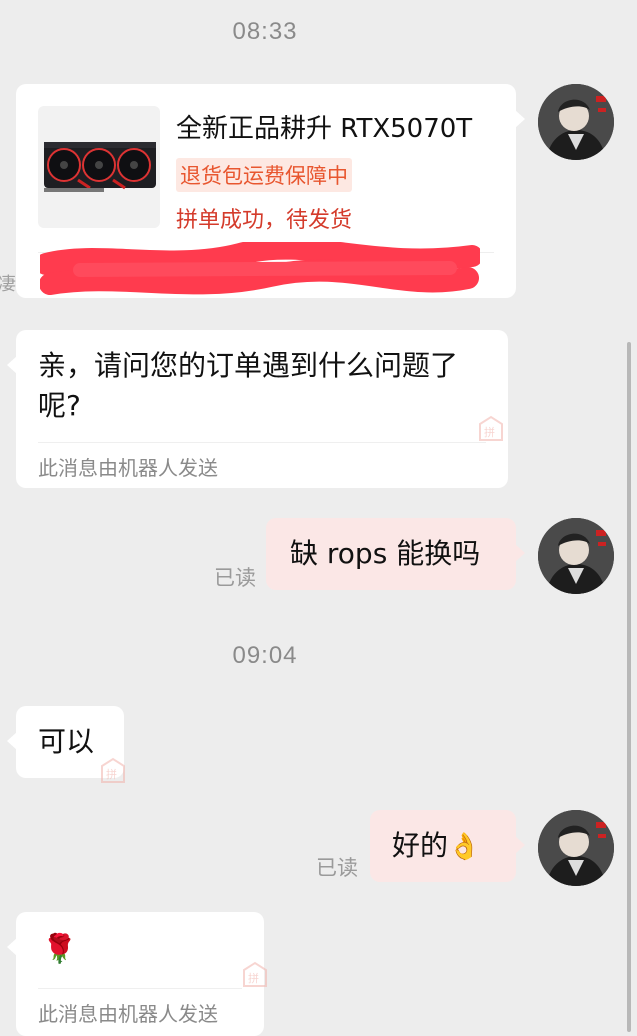 Image resolution: width=637 pixels, height=1036 pixels. Describe the element at coordinates (264, 175) in the screenshot. I see `return-shipping-badge: 退货包运费保障中` at that location.